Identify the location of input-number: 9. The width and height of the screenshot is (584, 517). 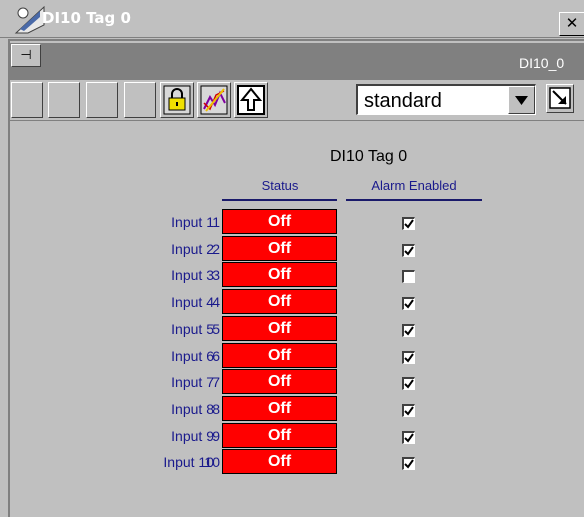
(216, 435).